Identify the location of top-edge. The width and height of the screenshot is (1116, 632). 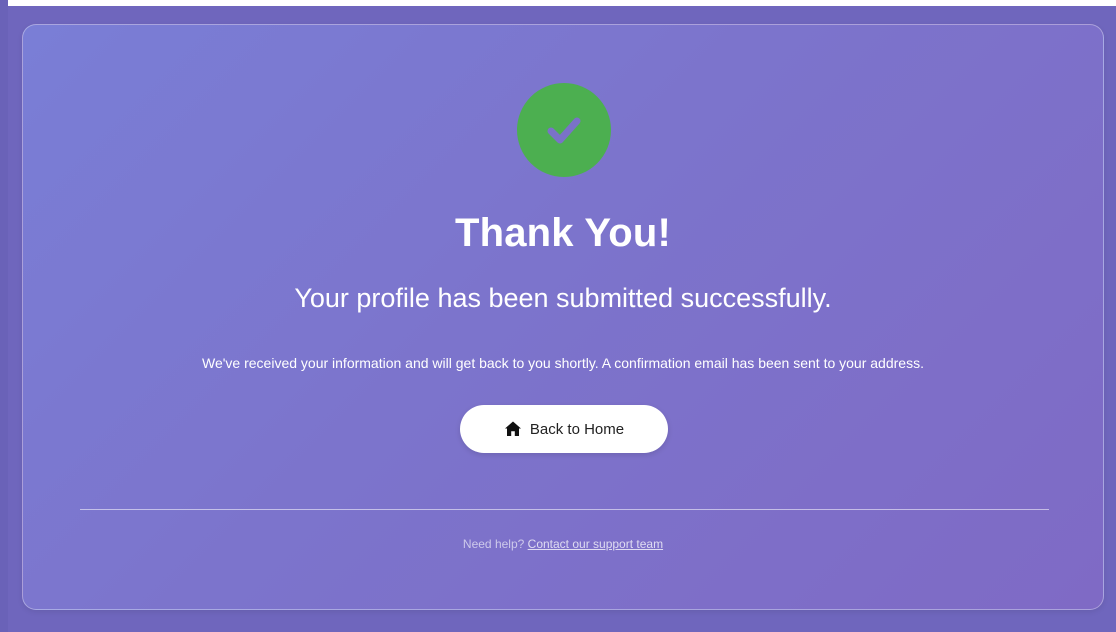
(558, 3).